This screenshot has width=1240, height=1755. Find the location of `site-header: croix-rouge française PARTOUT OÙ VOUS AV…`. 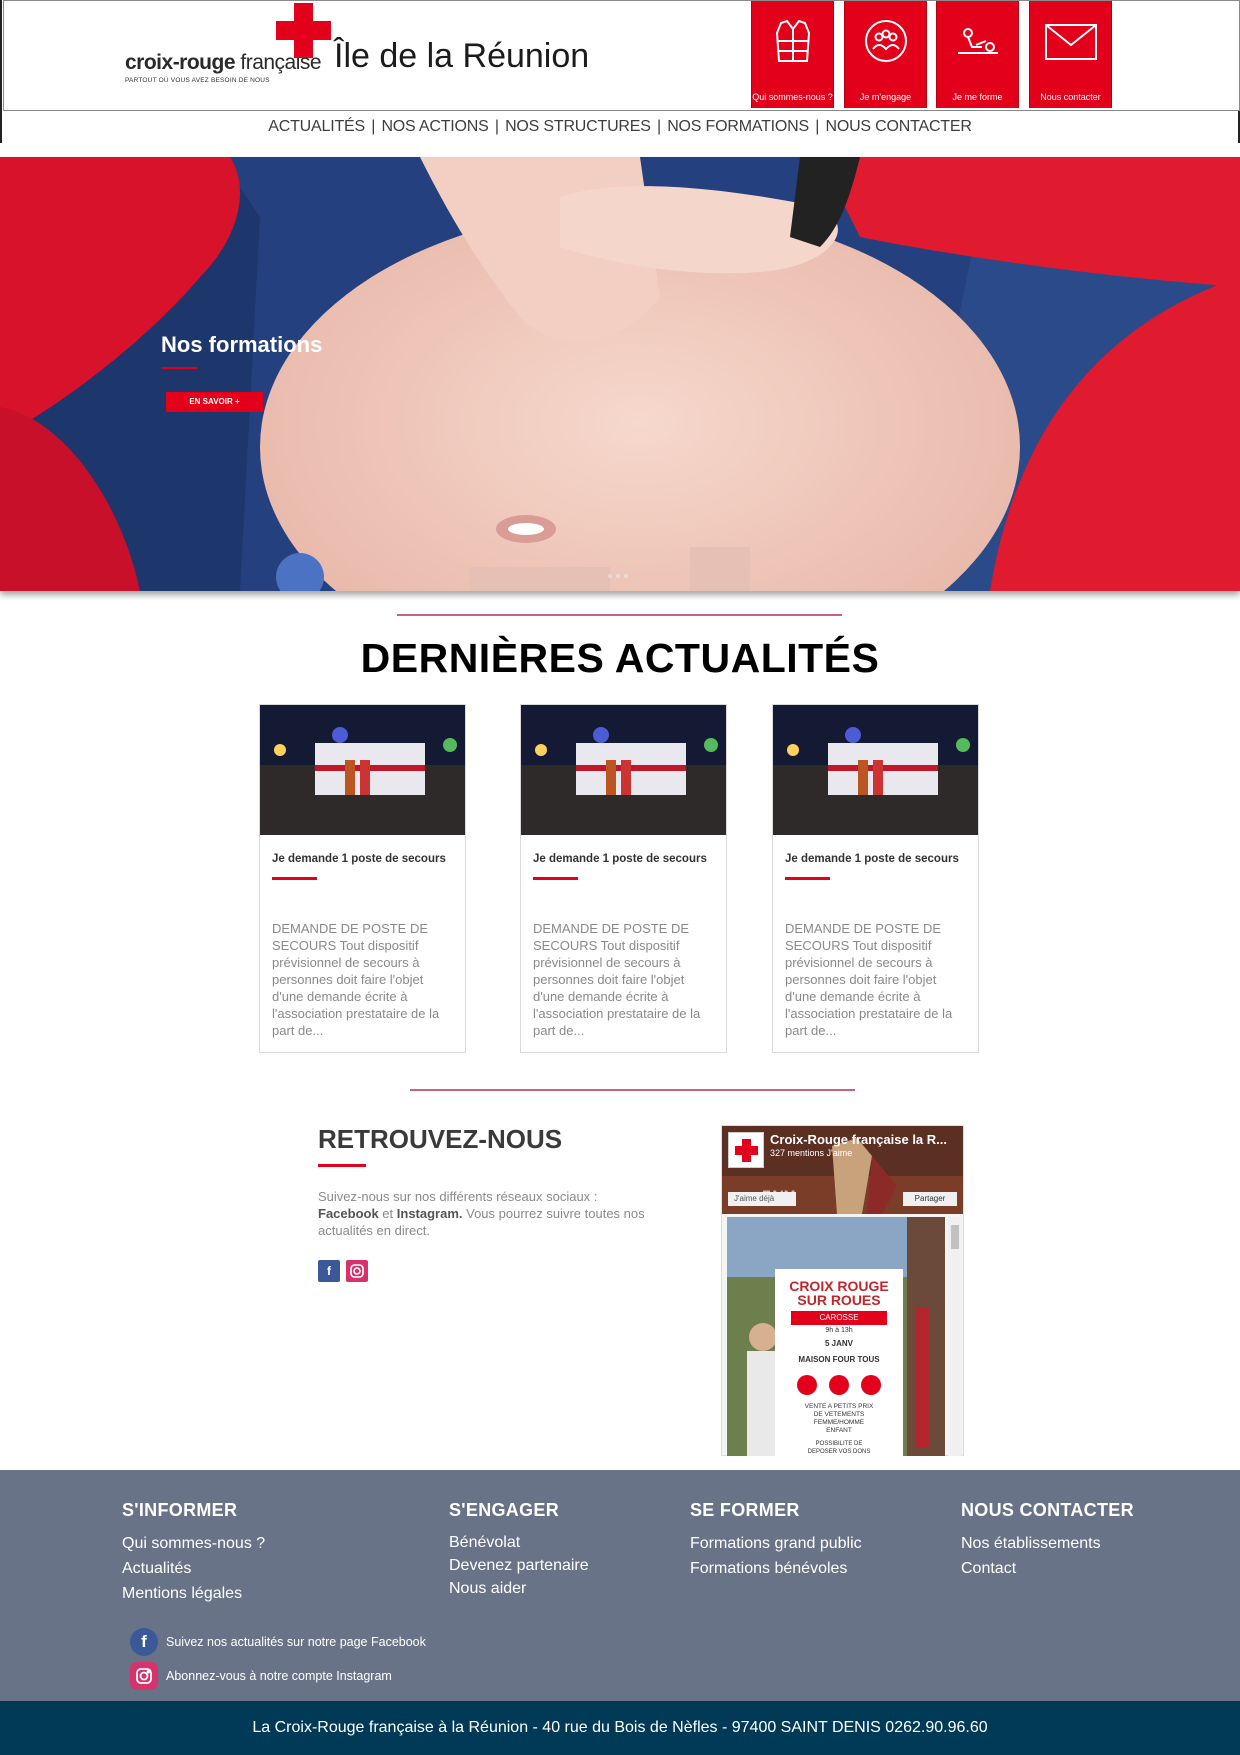

site-header: croix-rouge française PARTOUT OÙ VOUS AV… is located at coordinates (621, 55).